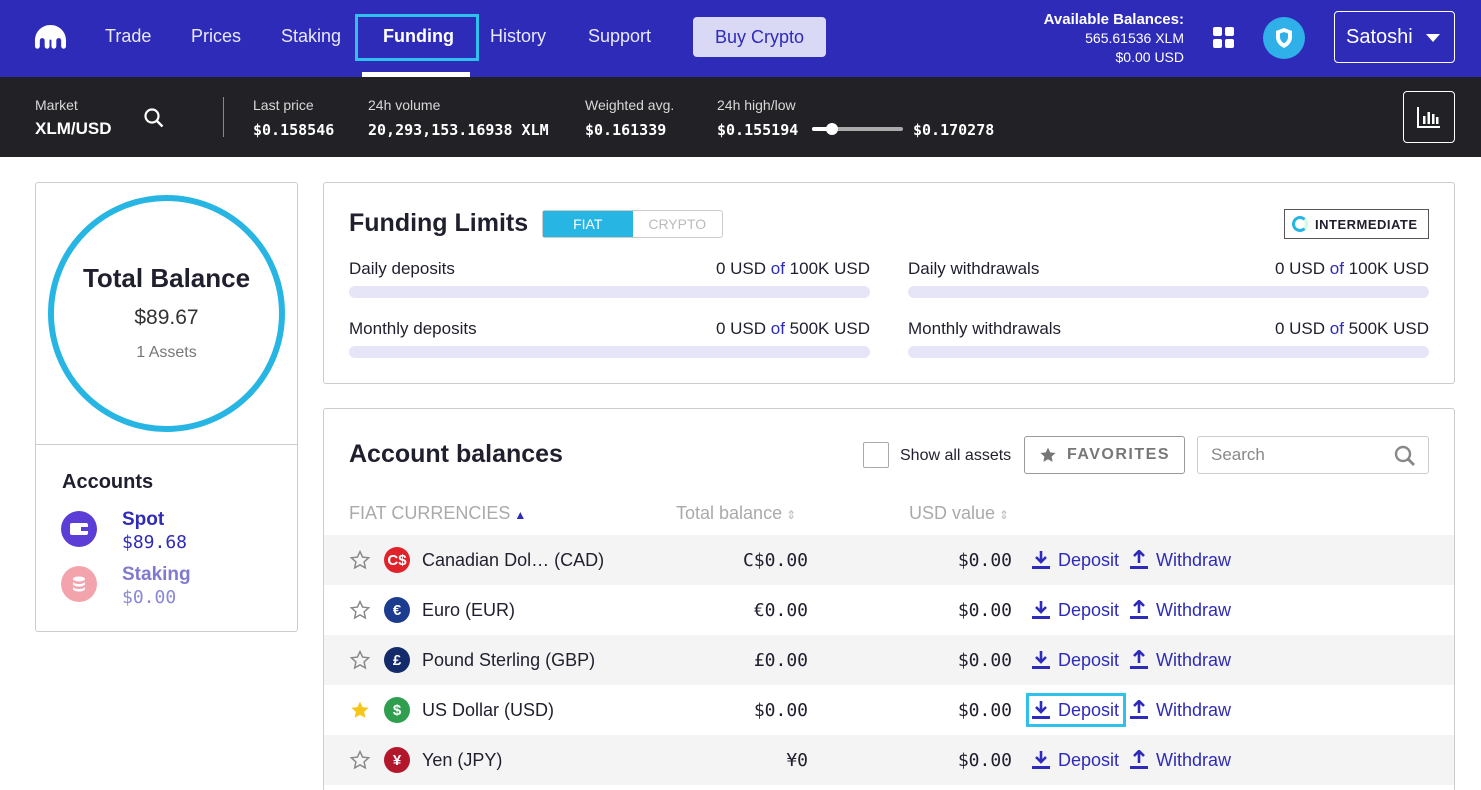 Image resolution: width=1481 pixels, height=790 pixels. What do you see at coordinates (79, 529) in the screenshot?
I see `wallet-icon` at bounding box center [79, 529].